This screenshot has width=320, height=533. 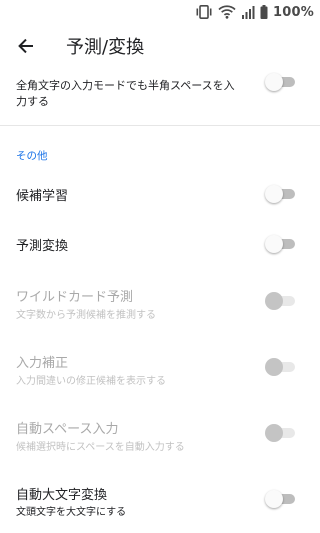 What do you see at coordinates (264, 12) in the screenshot?
I see `battery-icon` at bounding box center [264, 12].